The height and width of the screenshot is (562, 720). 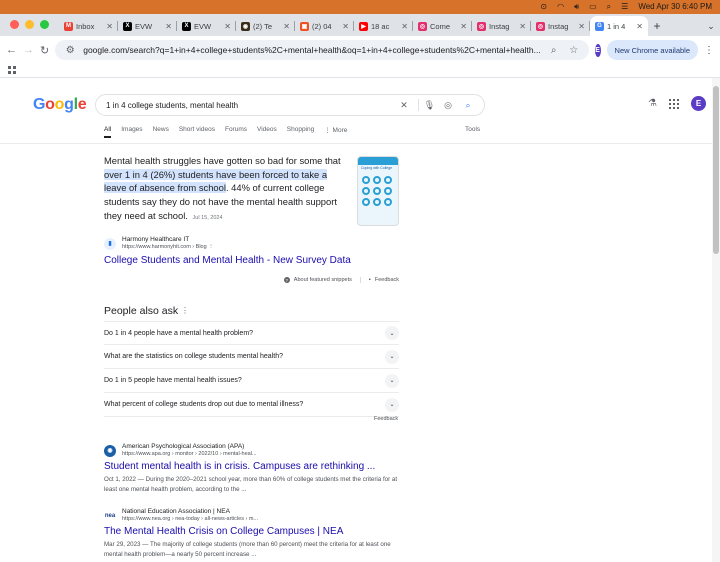 What do you see at coordinates (12, 70) in the screenshot?
I see `apps-grid-icon` at bounding box center [12, 70].